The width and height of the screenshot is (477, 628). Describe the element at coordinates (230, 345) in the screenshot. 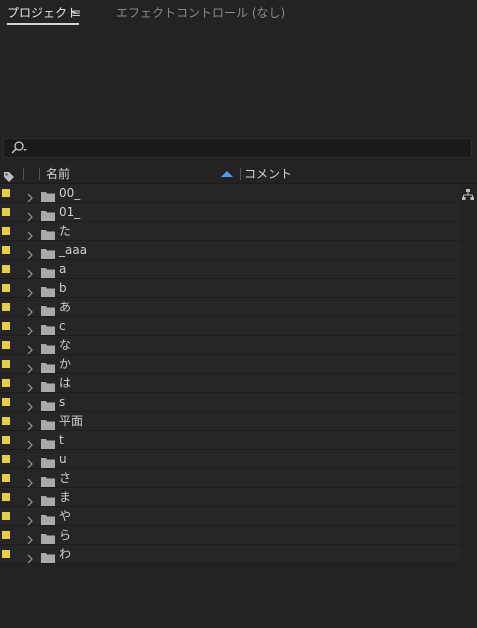

I see `list-item: な` at that location.